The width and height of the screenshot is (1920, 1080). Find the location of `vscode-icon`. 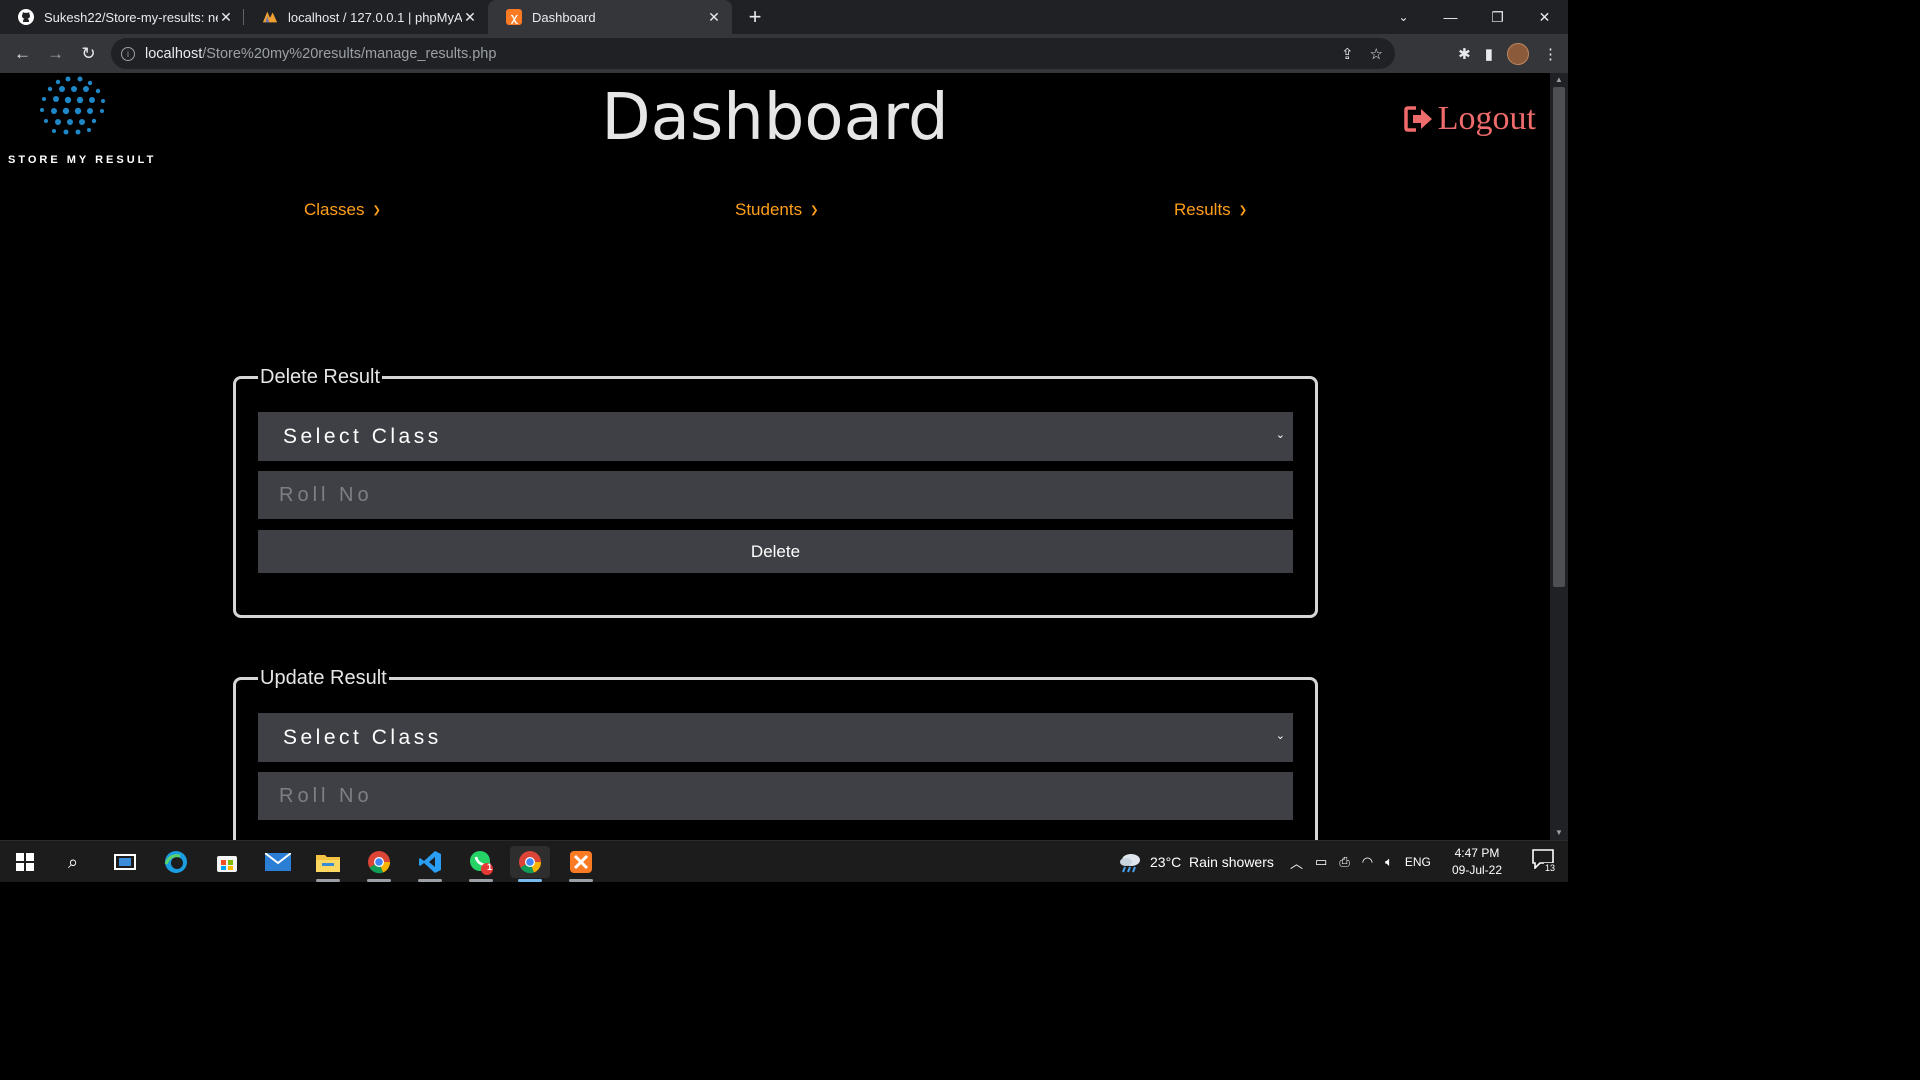

vscode-icon is located at coordinates (430, 864).